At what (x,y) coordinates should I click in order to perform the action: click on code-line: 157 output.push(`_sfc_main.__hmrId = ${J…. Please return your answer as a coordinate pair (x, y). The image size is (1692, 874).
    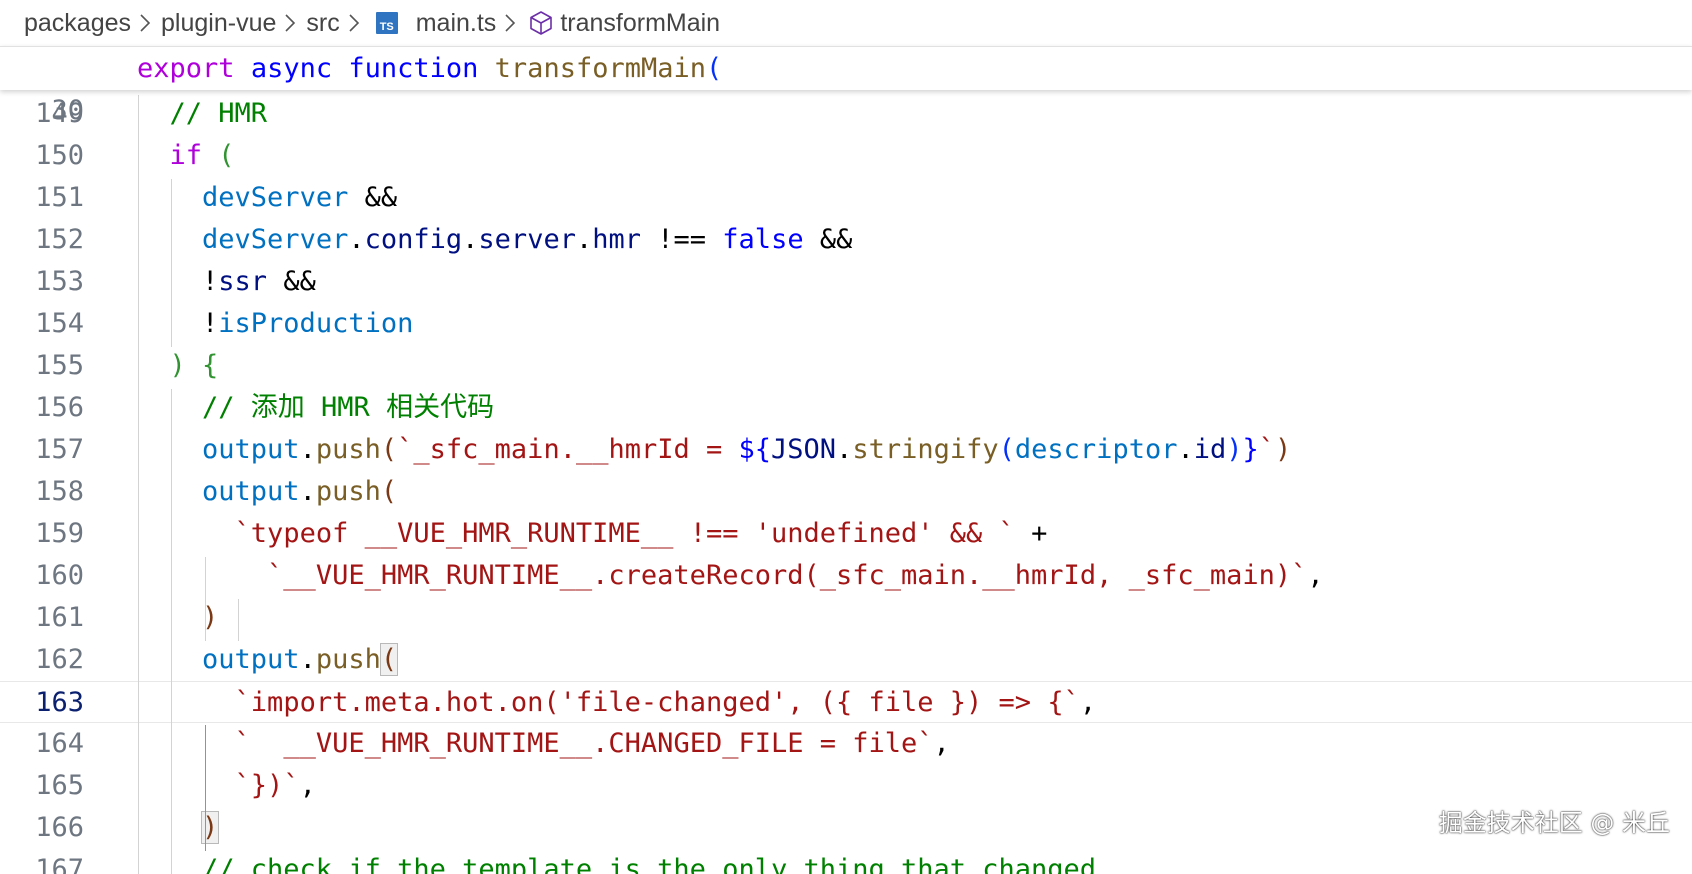
    Looking at the image, I should click on (846, 450).